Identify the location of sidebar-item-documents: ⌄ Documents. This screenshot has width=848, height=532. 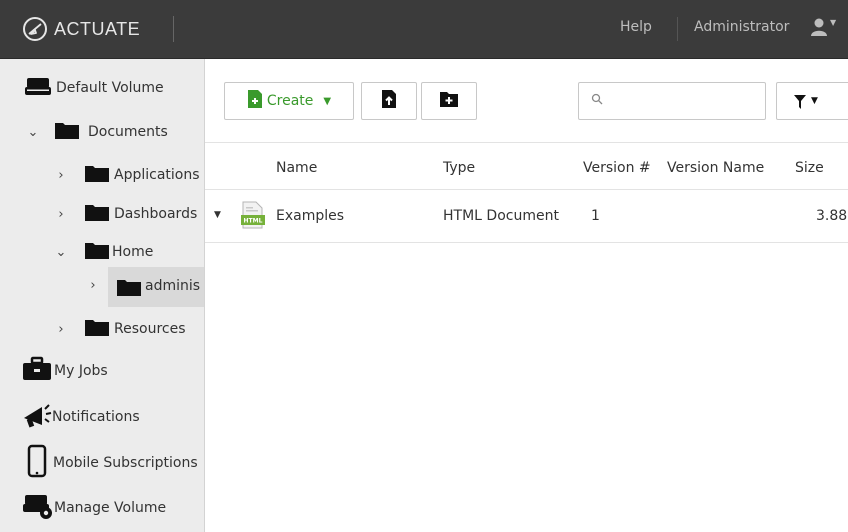
(97, 132).